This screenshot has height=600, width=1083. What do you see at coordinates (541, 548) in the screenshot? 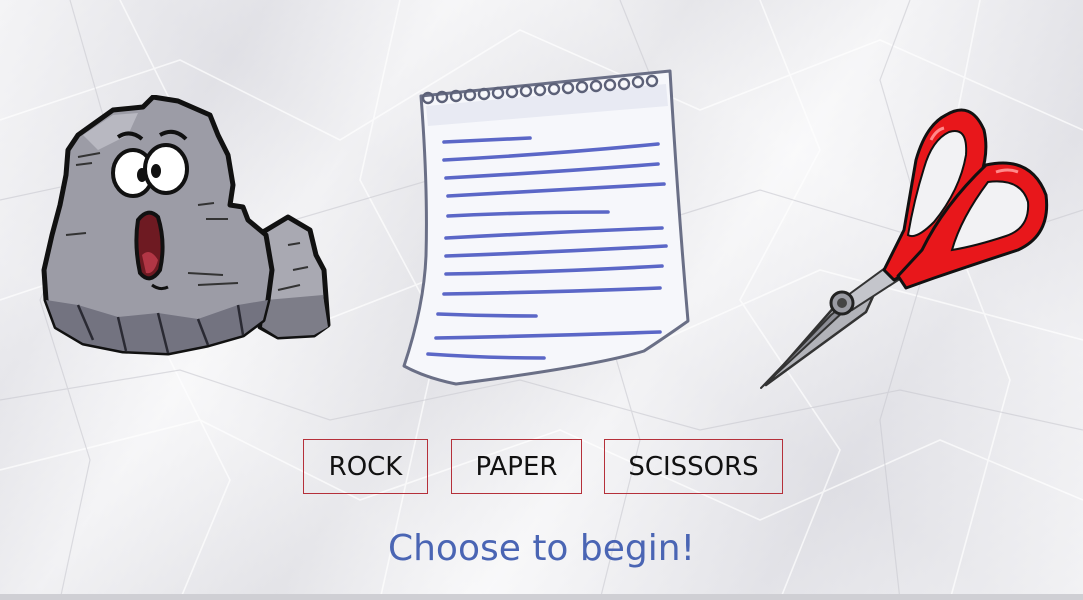
I see `status-message: Choose to begin!` at bounding box center [541, 548].